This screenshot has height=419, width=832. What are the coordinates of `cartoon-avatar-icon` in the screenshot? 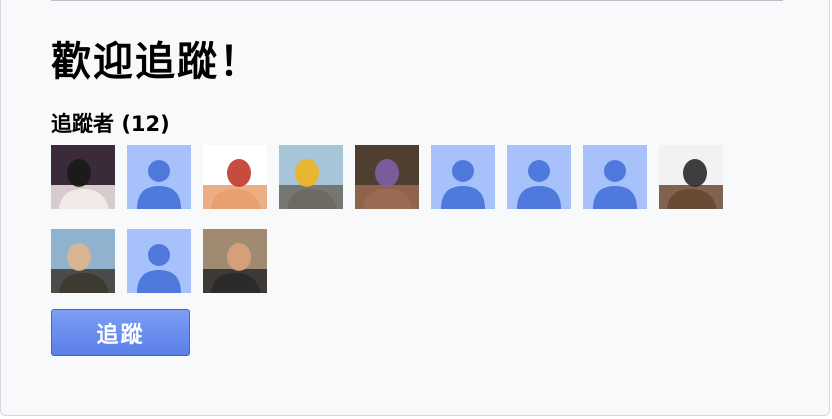 It's located at (235, 177).